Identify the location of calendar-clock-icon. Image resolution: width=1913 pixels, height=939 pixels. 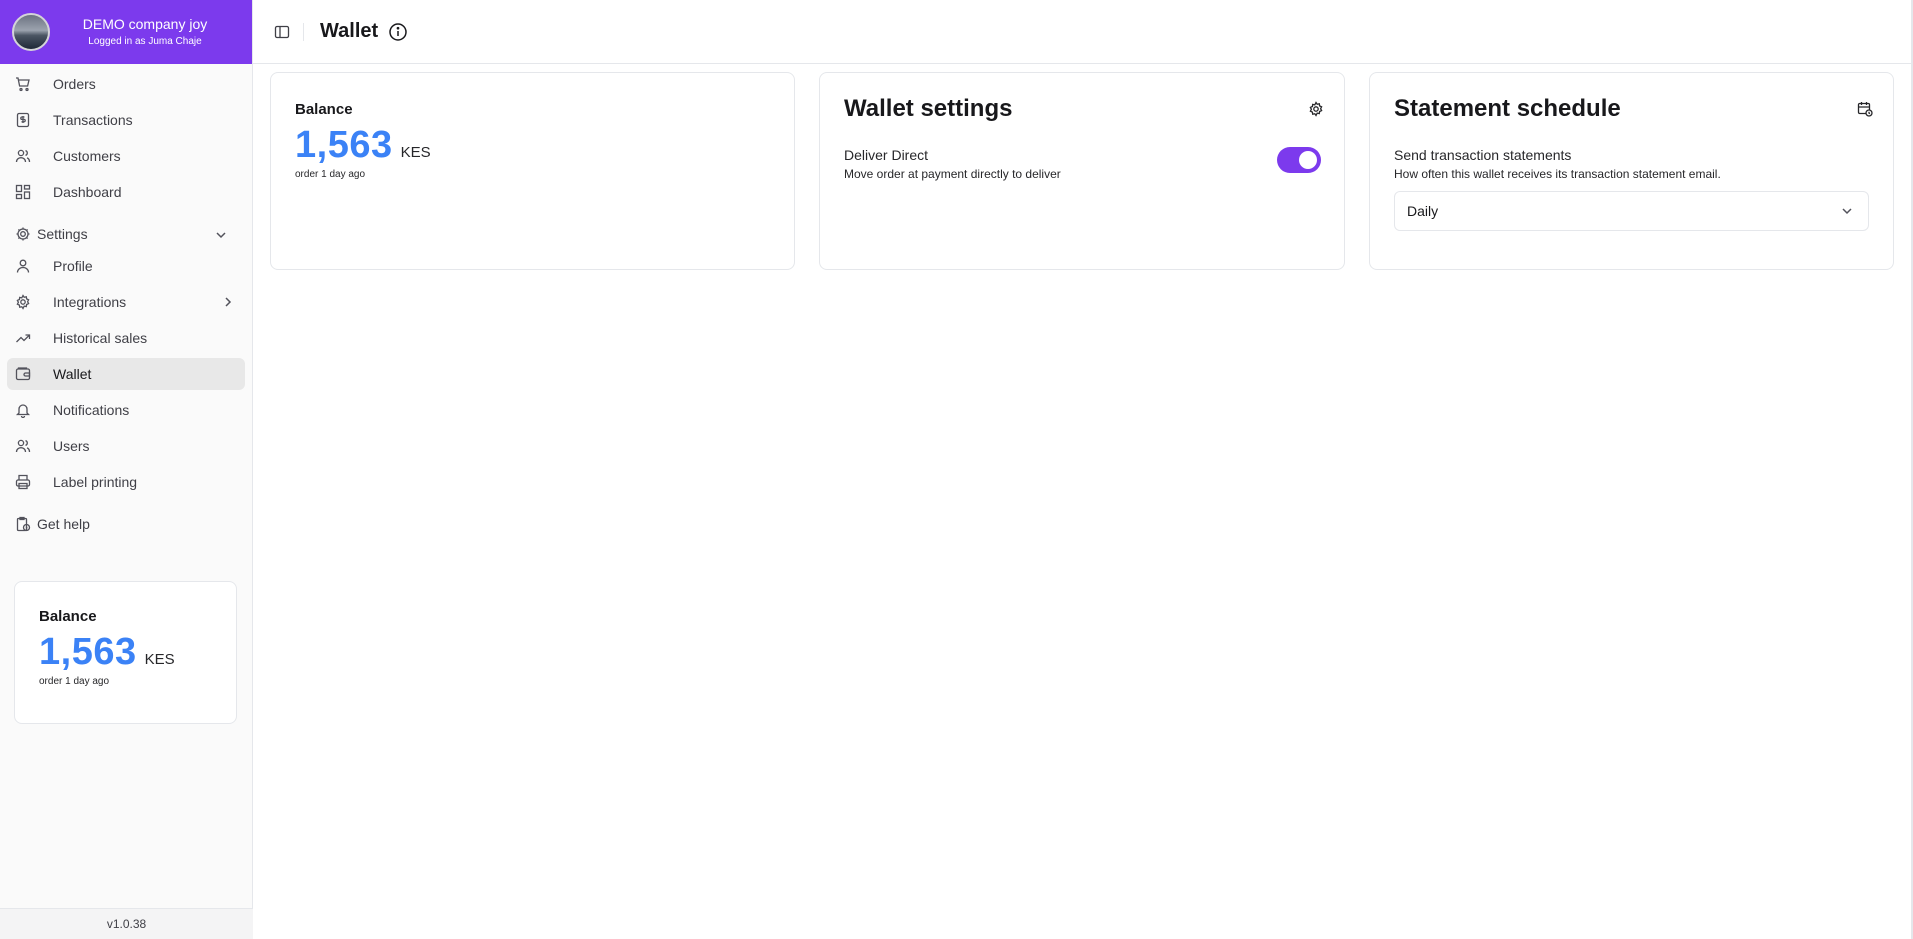
(1865, 109).